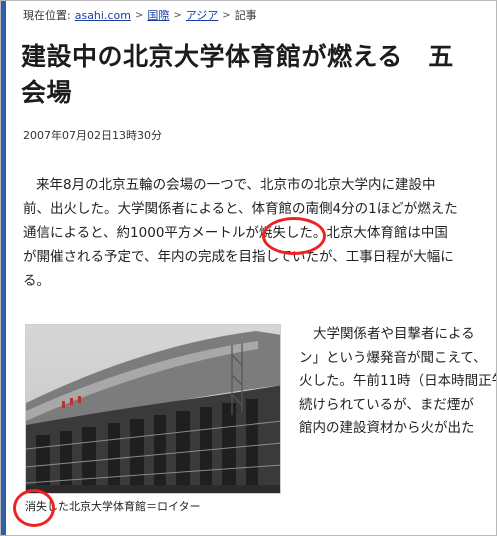  Describe the element at coordinates (245, 15) in the screenshot. I see `breadcrumb-current: 記事` at that location.